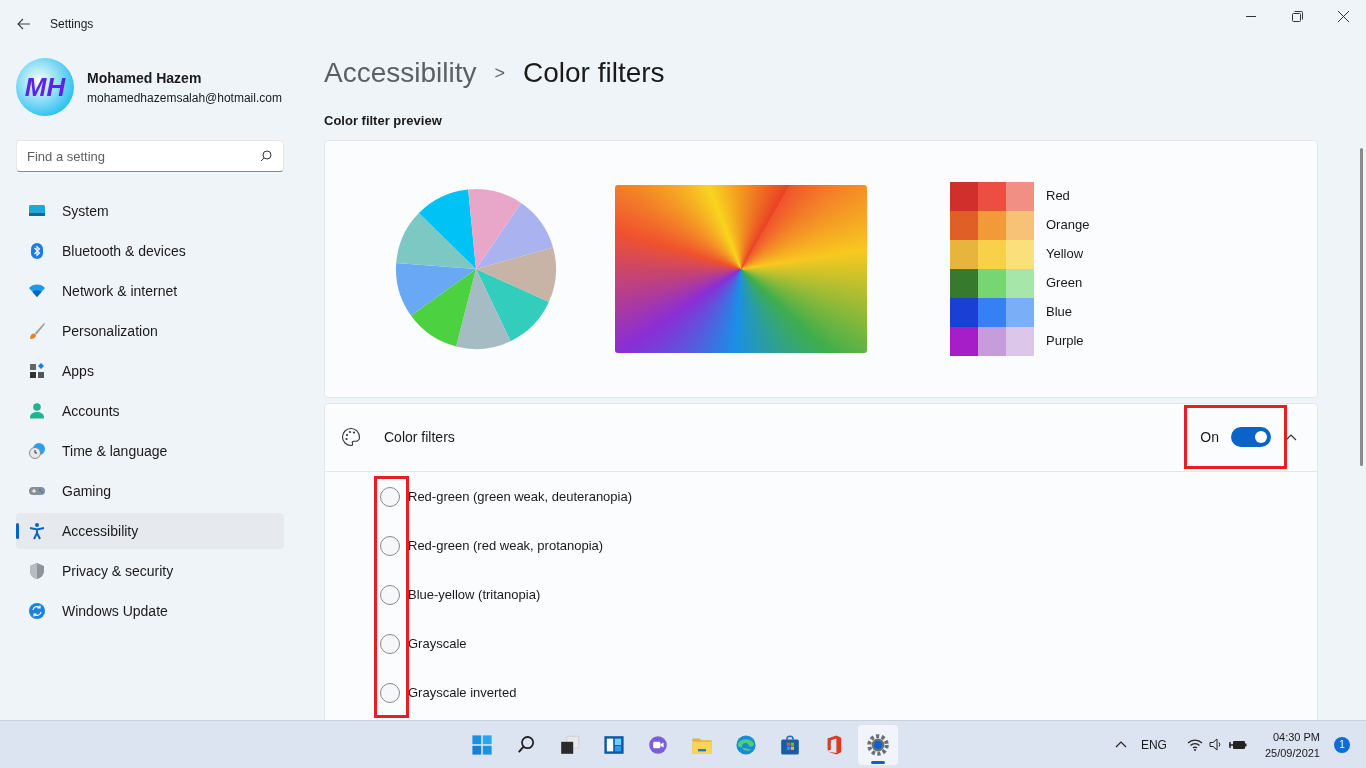 The width and height of the screenshot is (1366, 768). Describe the element at coordinates (1059, 312) in the screenshot. I see `swatch-label: Blue` at that location.